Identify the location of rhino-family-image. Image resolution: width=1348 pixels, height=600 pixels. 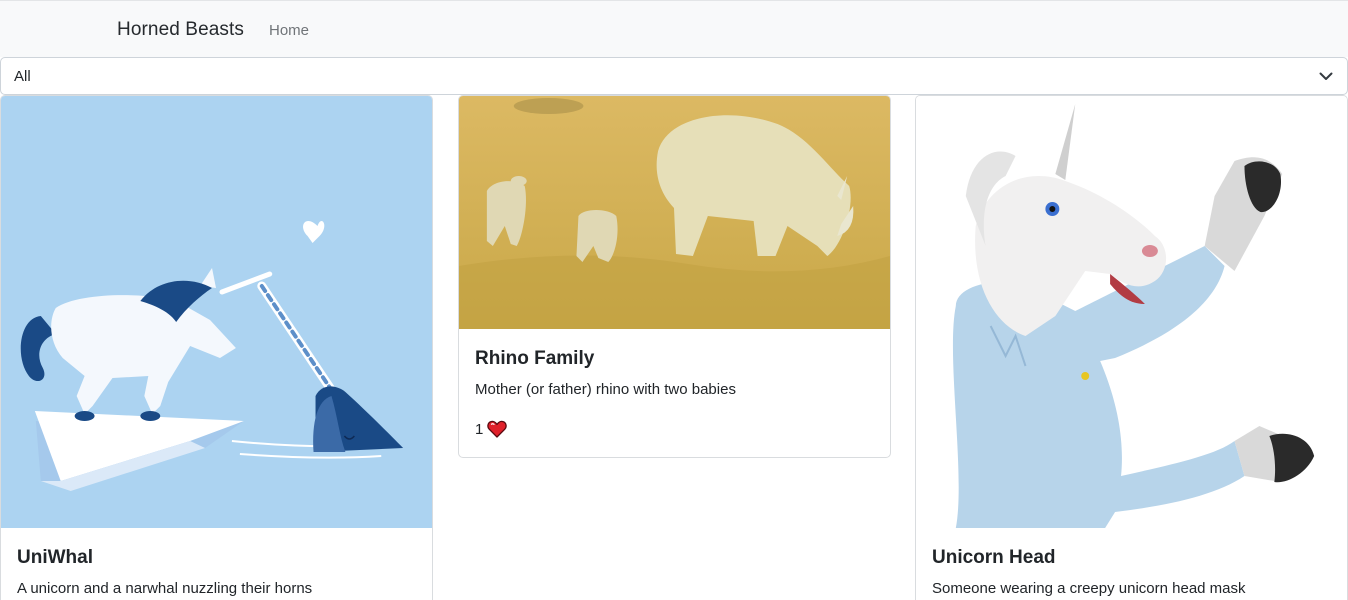
(674, 212).